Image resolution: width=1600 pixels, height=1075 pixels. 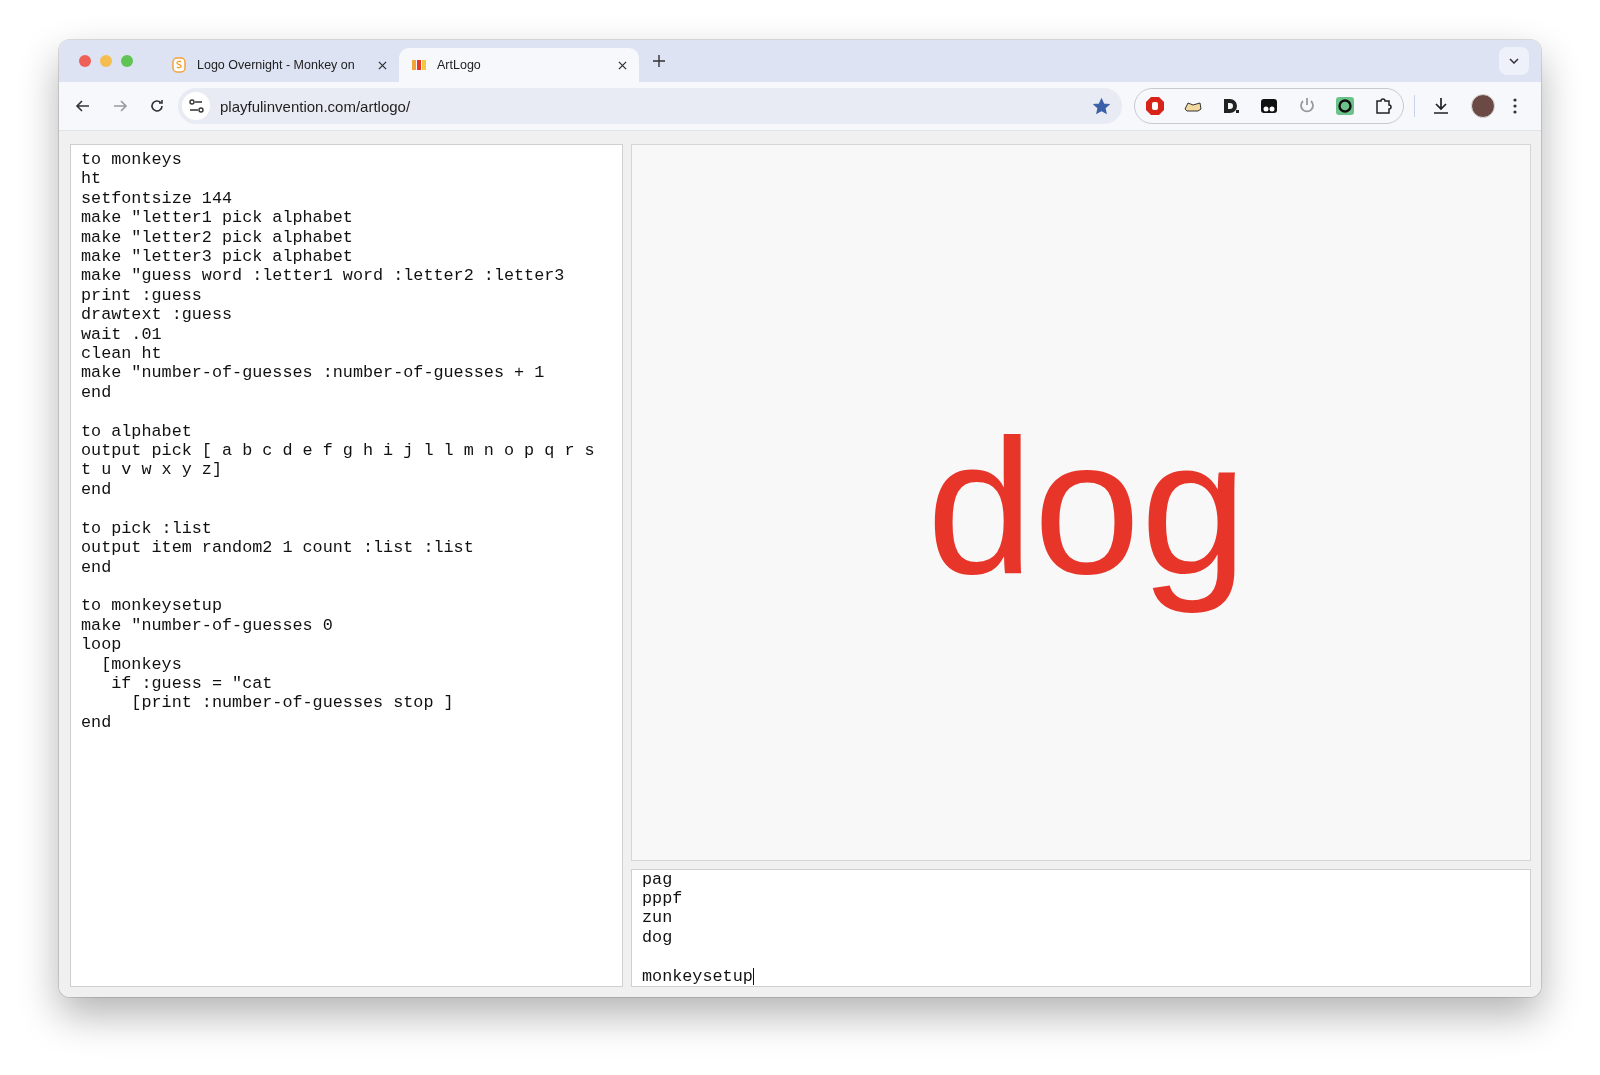 What do you see at coordinates (658, 937) in the screenshot?
I see `console-output-line: dog` at bounding box center [658, 937].